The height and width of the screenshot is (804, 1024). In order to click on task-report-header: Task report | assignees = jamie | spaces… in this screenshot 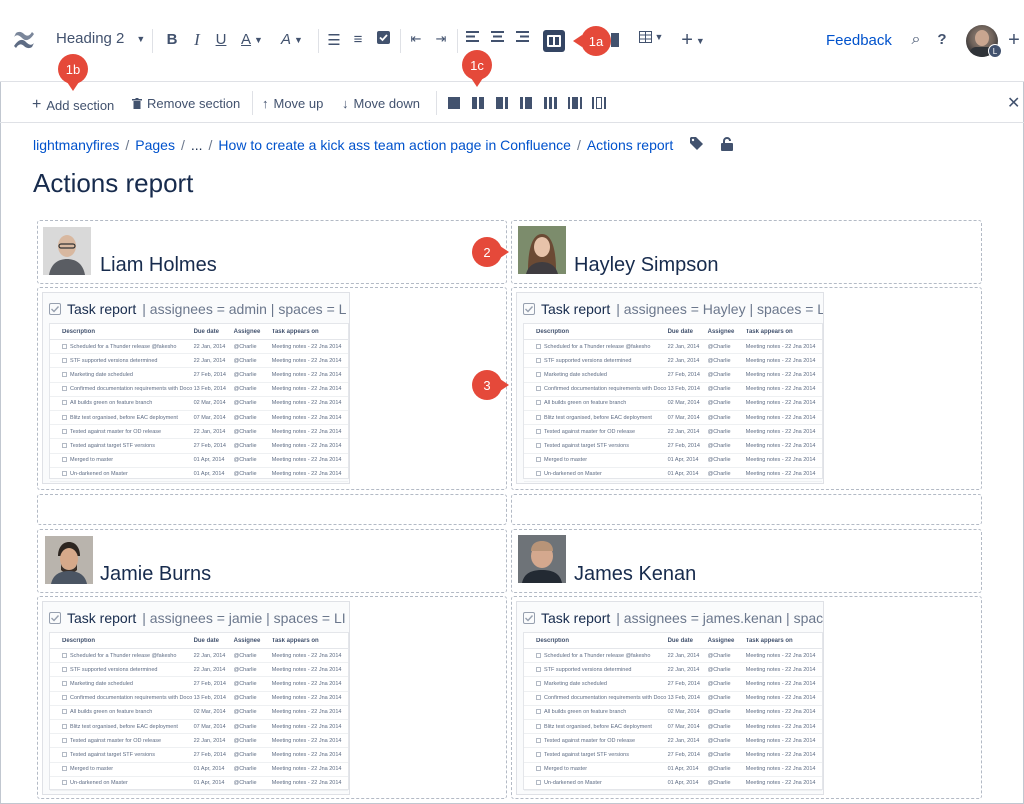, I will do `click(197, 618)`.